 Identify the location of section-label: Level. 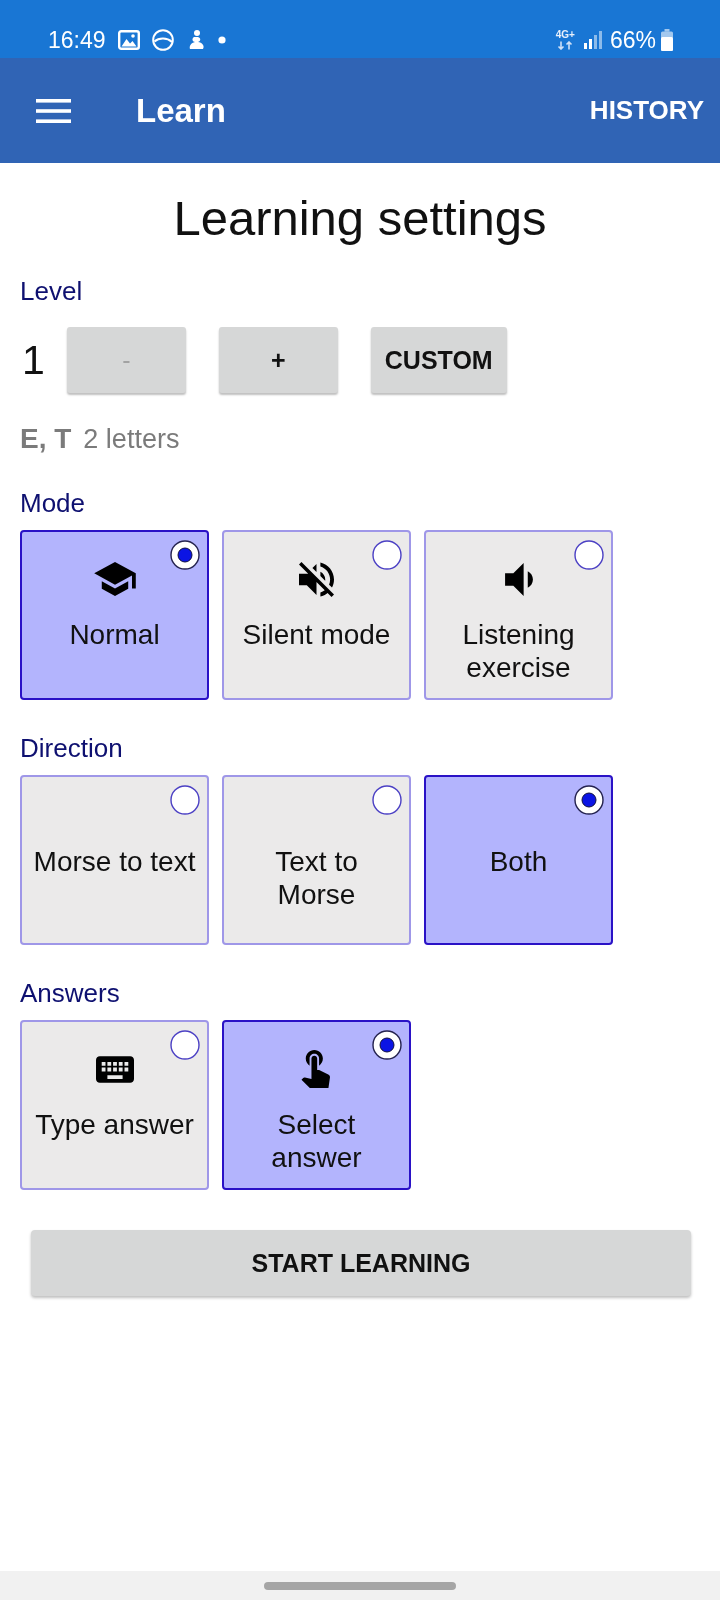
(52, 291).